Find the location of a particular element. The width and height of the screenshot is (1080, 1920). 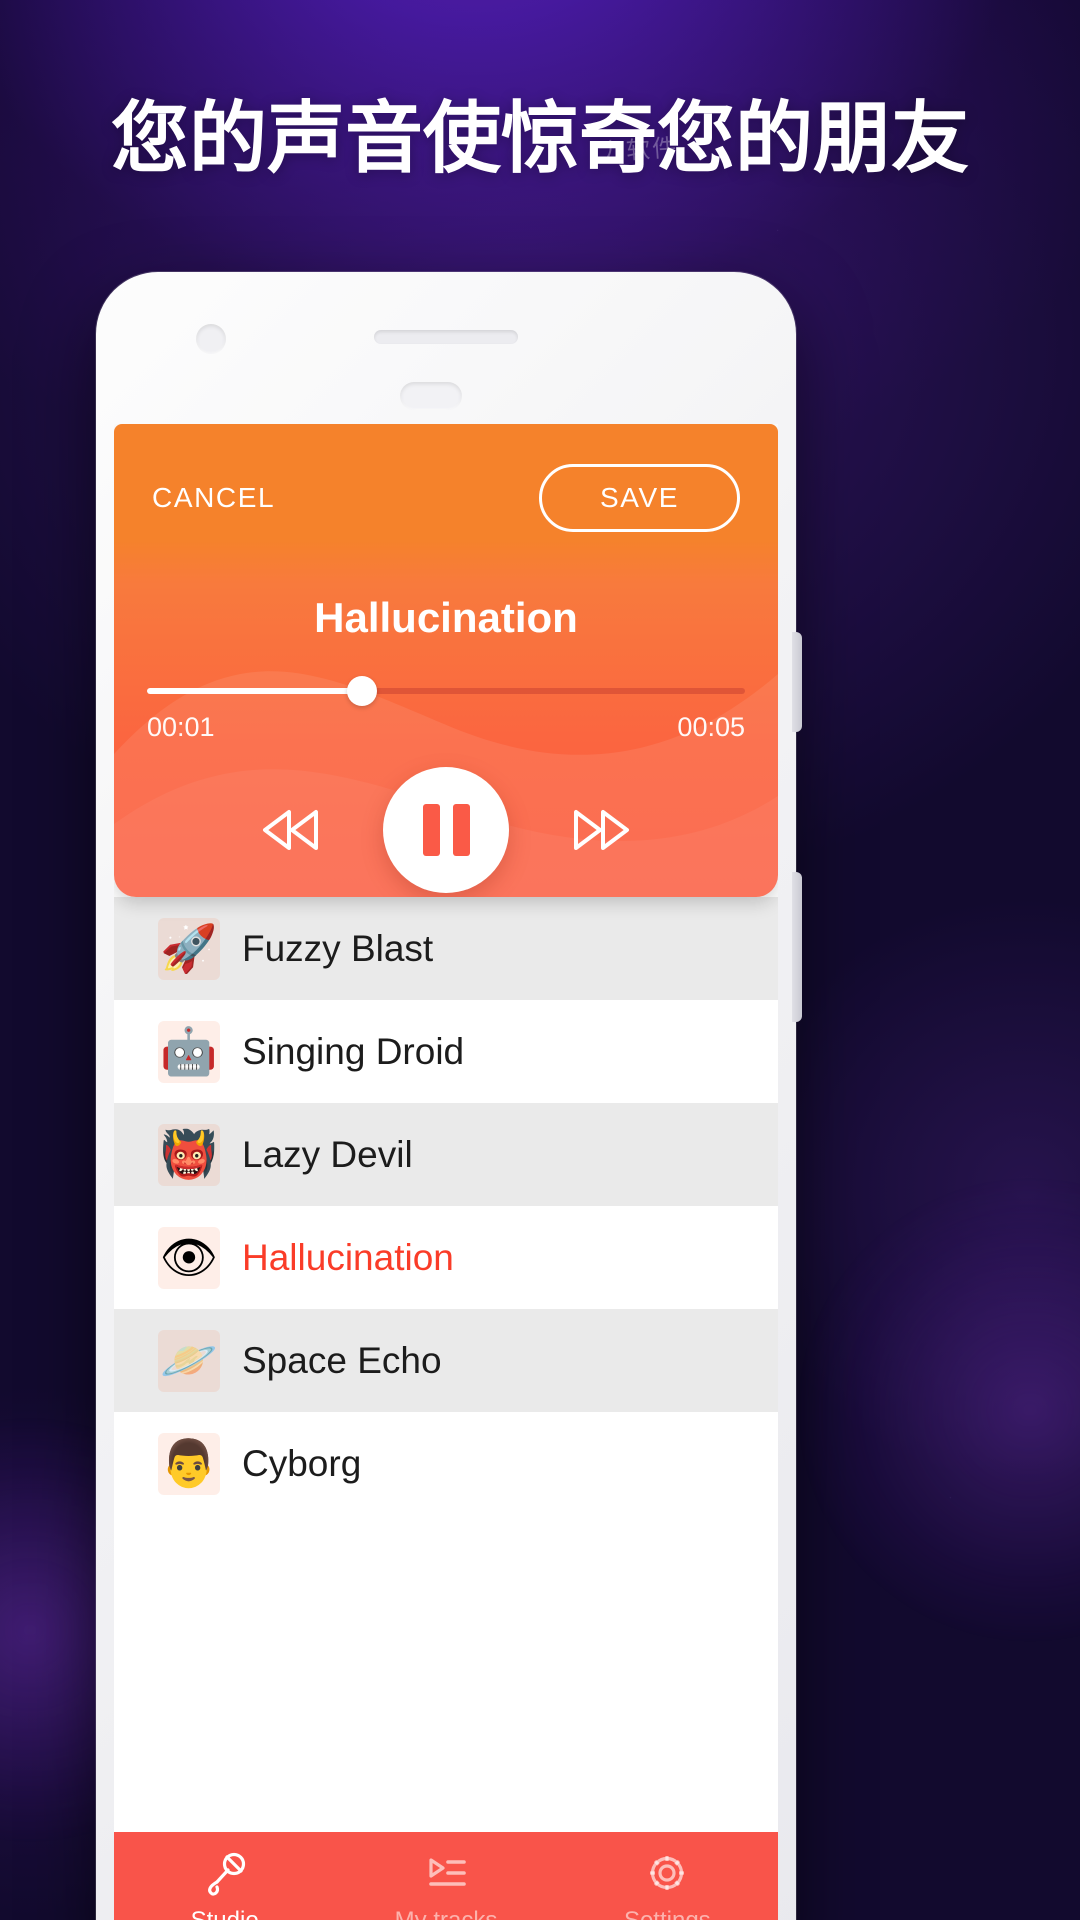

seek-thumb is located at coordinates (362, 691).